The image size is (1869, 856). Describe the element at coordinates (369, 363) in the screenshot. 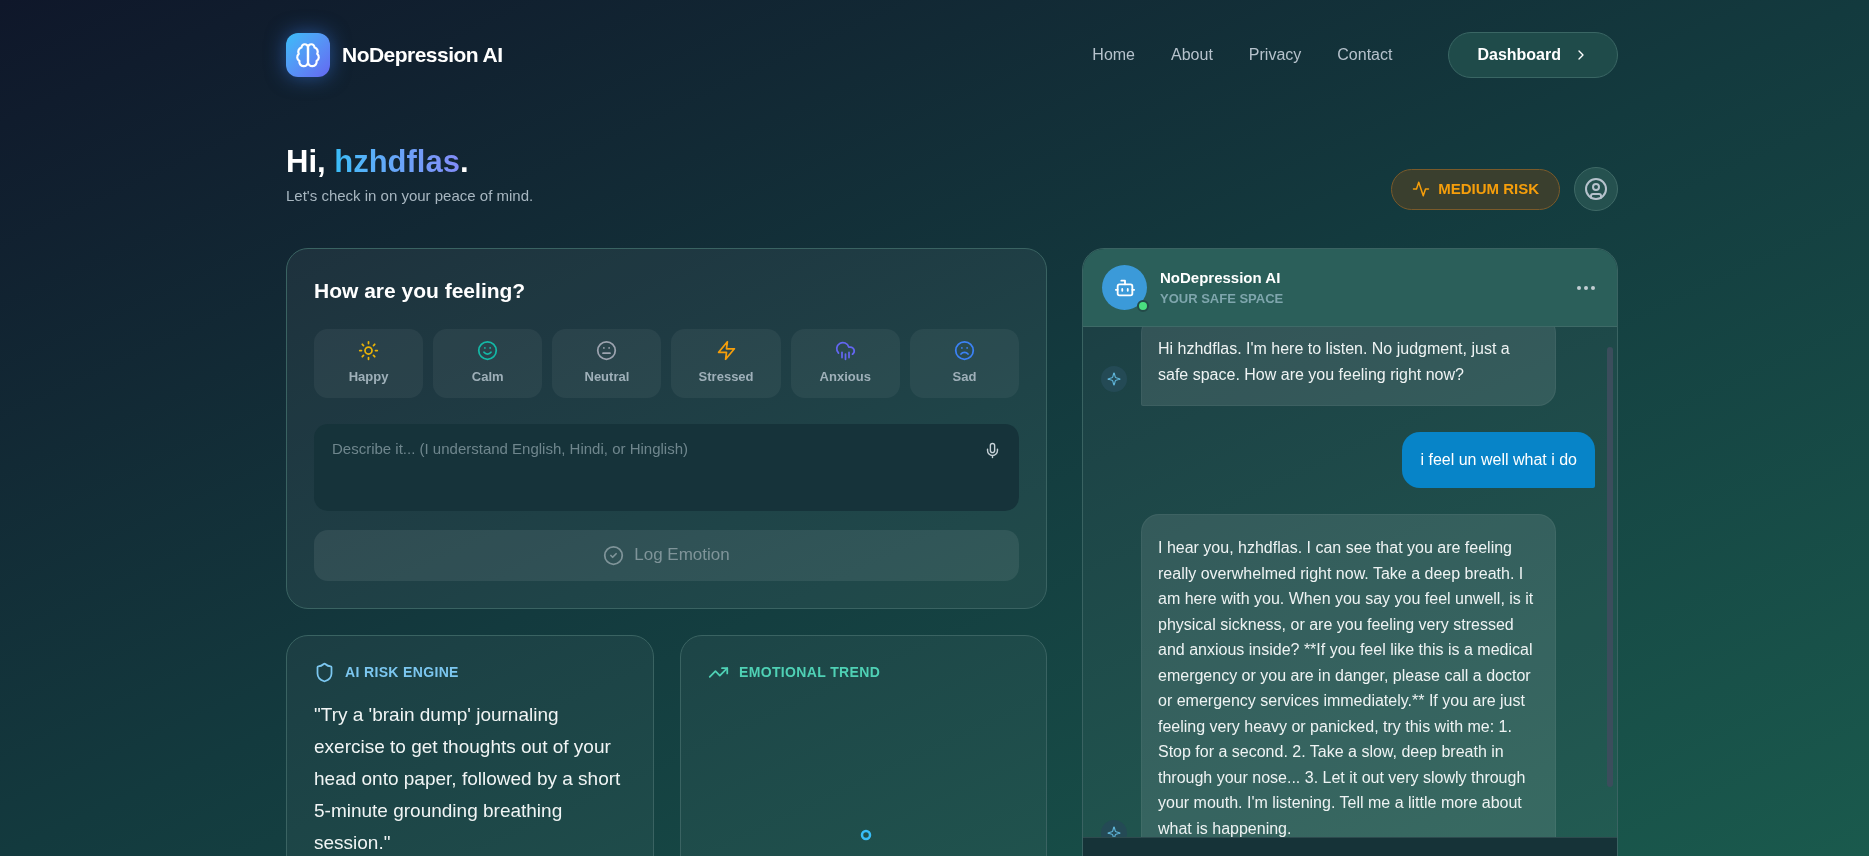

I see `mood-button: Happy` at that location.